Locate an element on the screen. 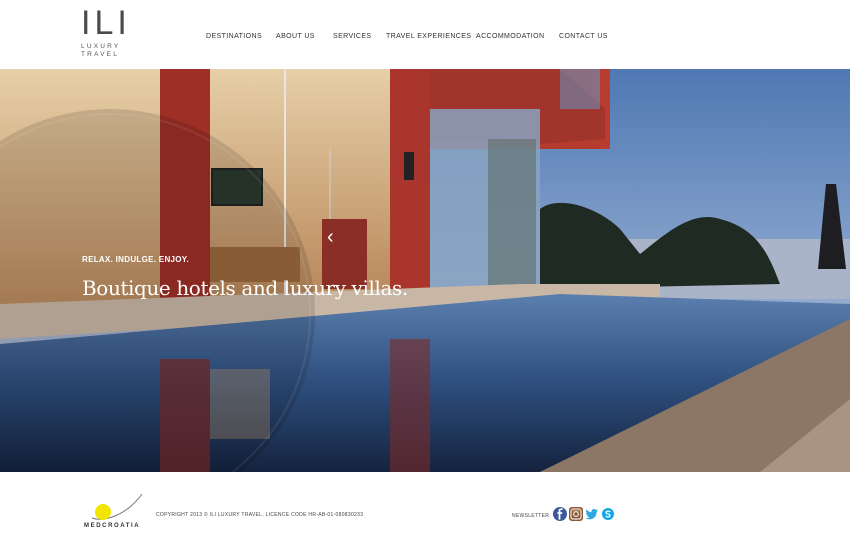 The image size is (850, 540). nav-destinations: Destinations is located at coordinates (234, 36).